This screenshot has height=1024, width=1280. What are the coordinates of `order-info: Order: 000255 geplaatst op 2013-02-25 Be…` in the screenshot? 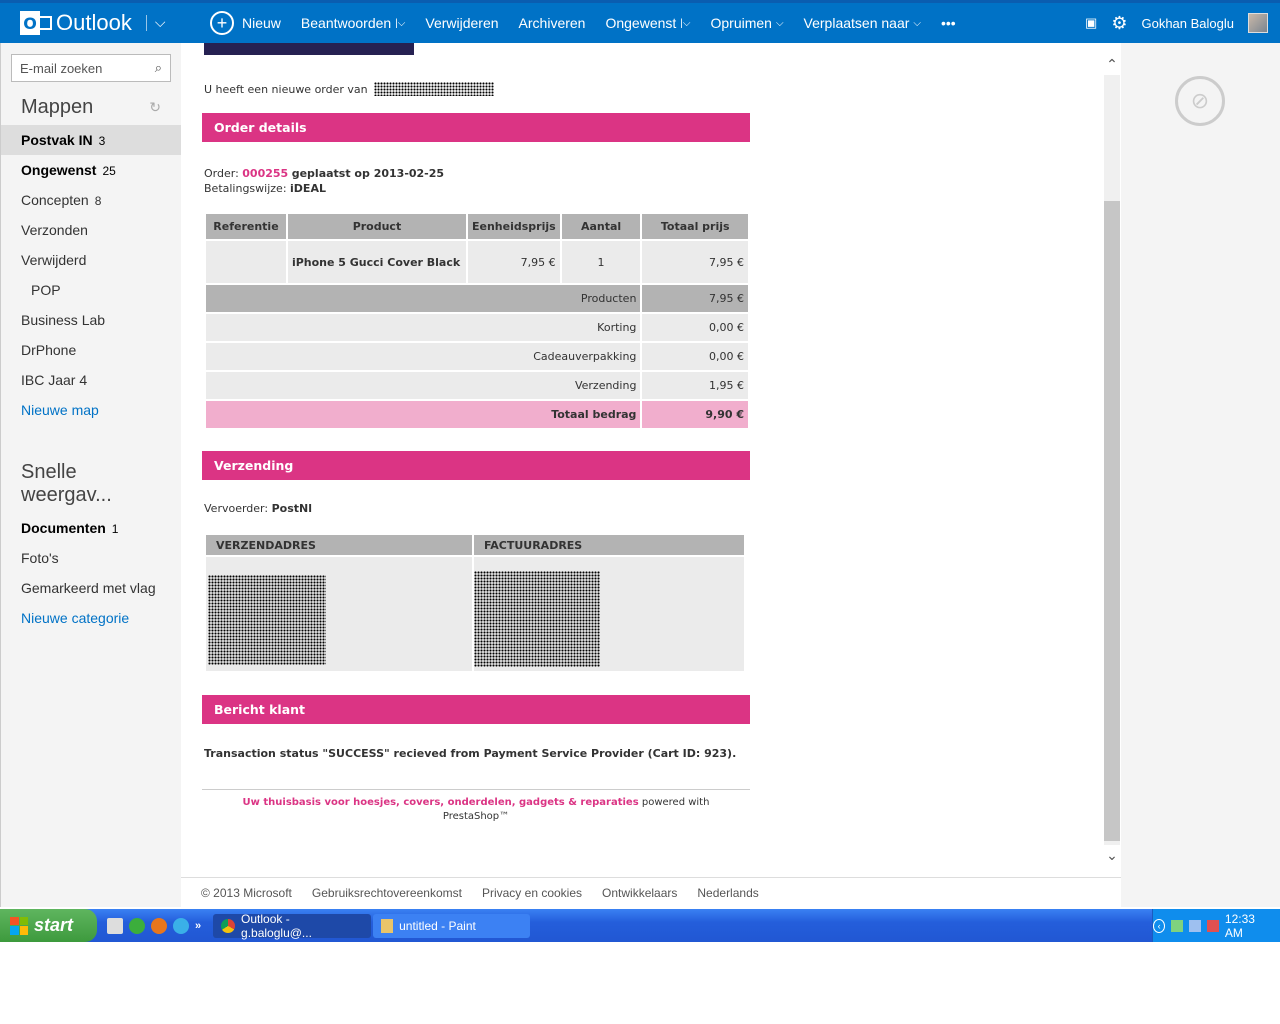 It's located at (324, 181).